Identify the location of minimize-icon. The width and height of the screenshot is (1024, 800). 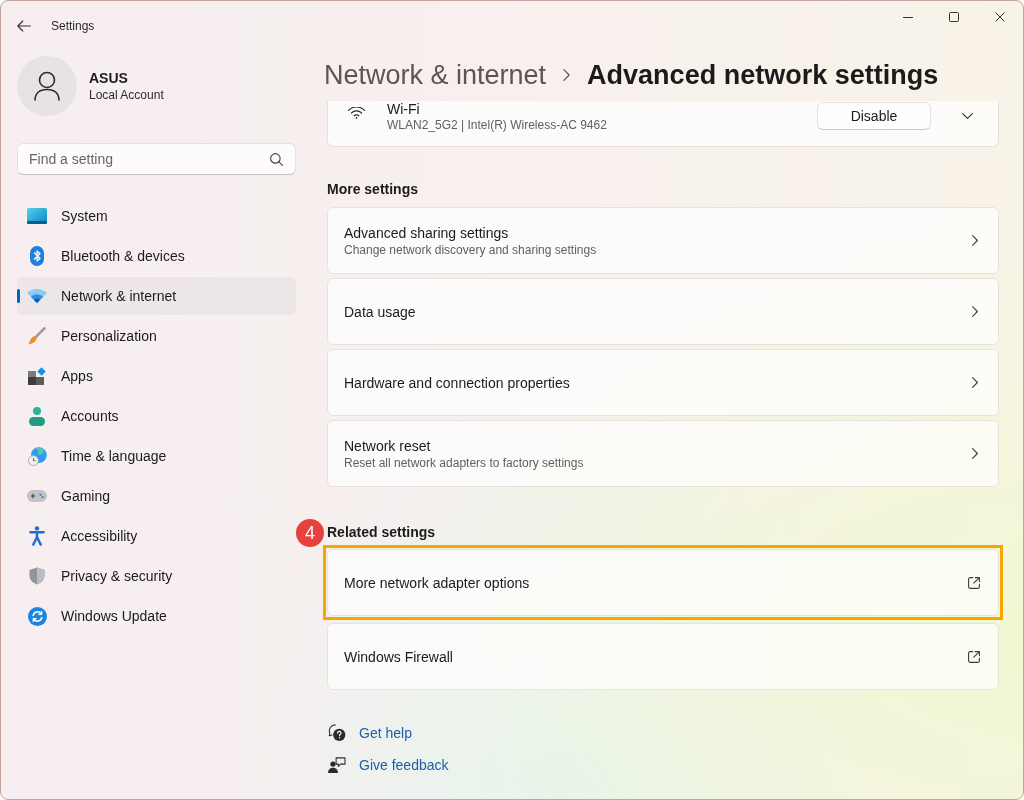
(908, 17).